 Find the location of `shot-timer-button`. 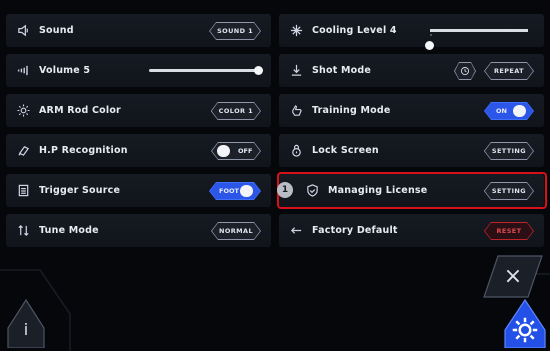

shot-timer-button is located at coordinates (465, 71).